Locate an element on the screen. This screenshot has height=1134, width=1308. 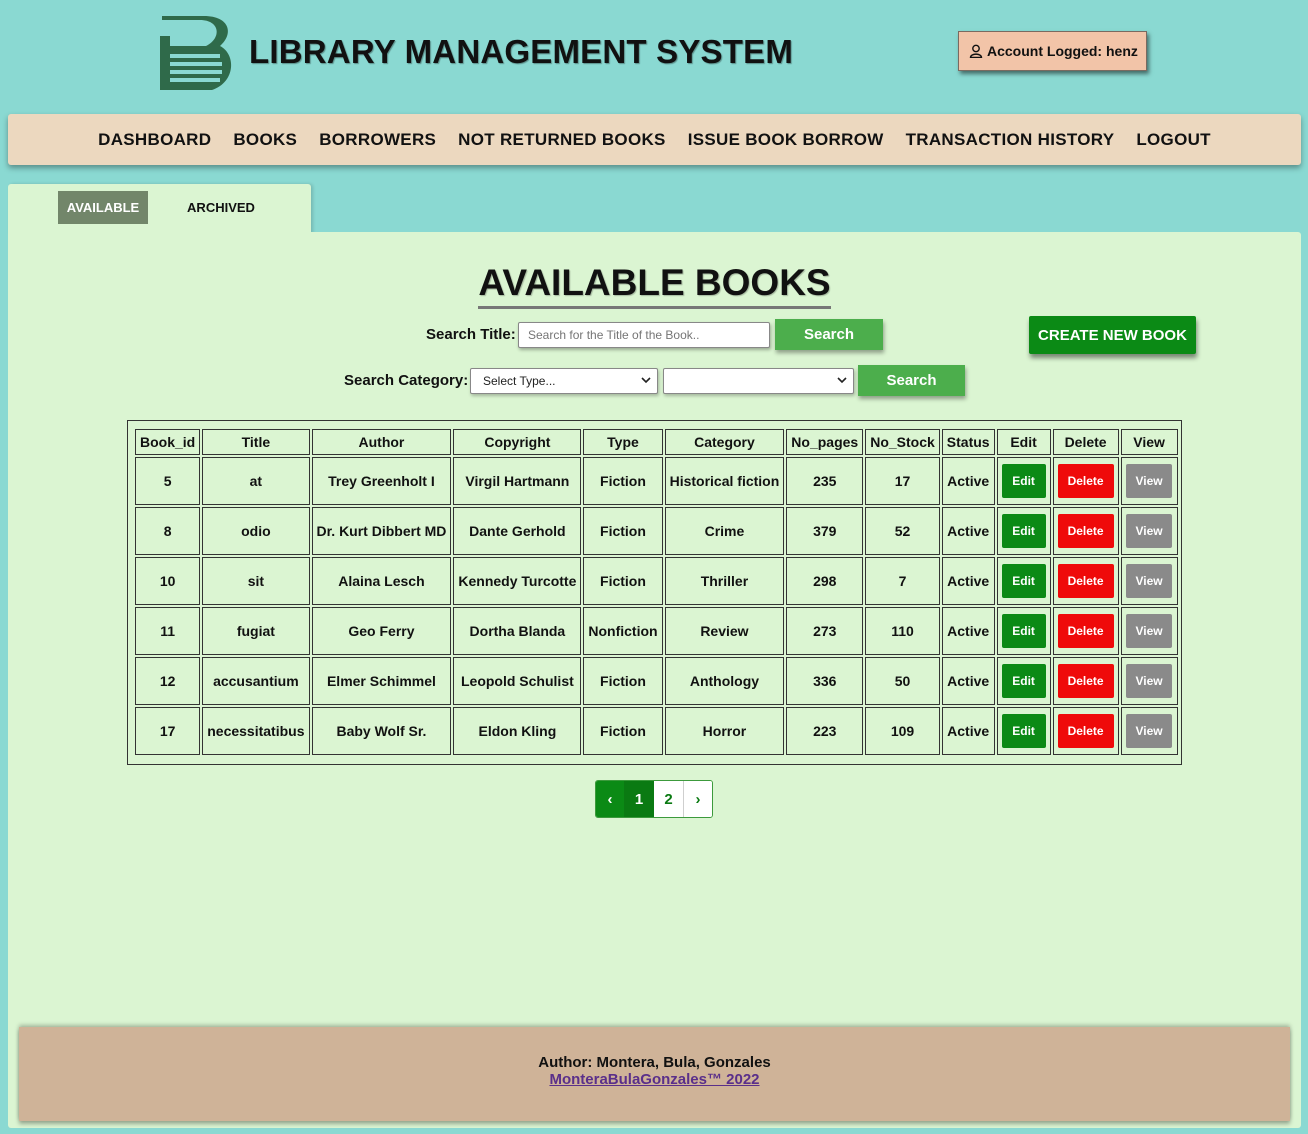
cell-no-pages: 298 is located at coordinates (825, 581).